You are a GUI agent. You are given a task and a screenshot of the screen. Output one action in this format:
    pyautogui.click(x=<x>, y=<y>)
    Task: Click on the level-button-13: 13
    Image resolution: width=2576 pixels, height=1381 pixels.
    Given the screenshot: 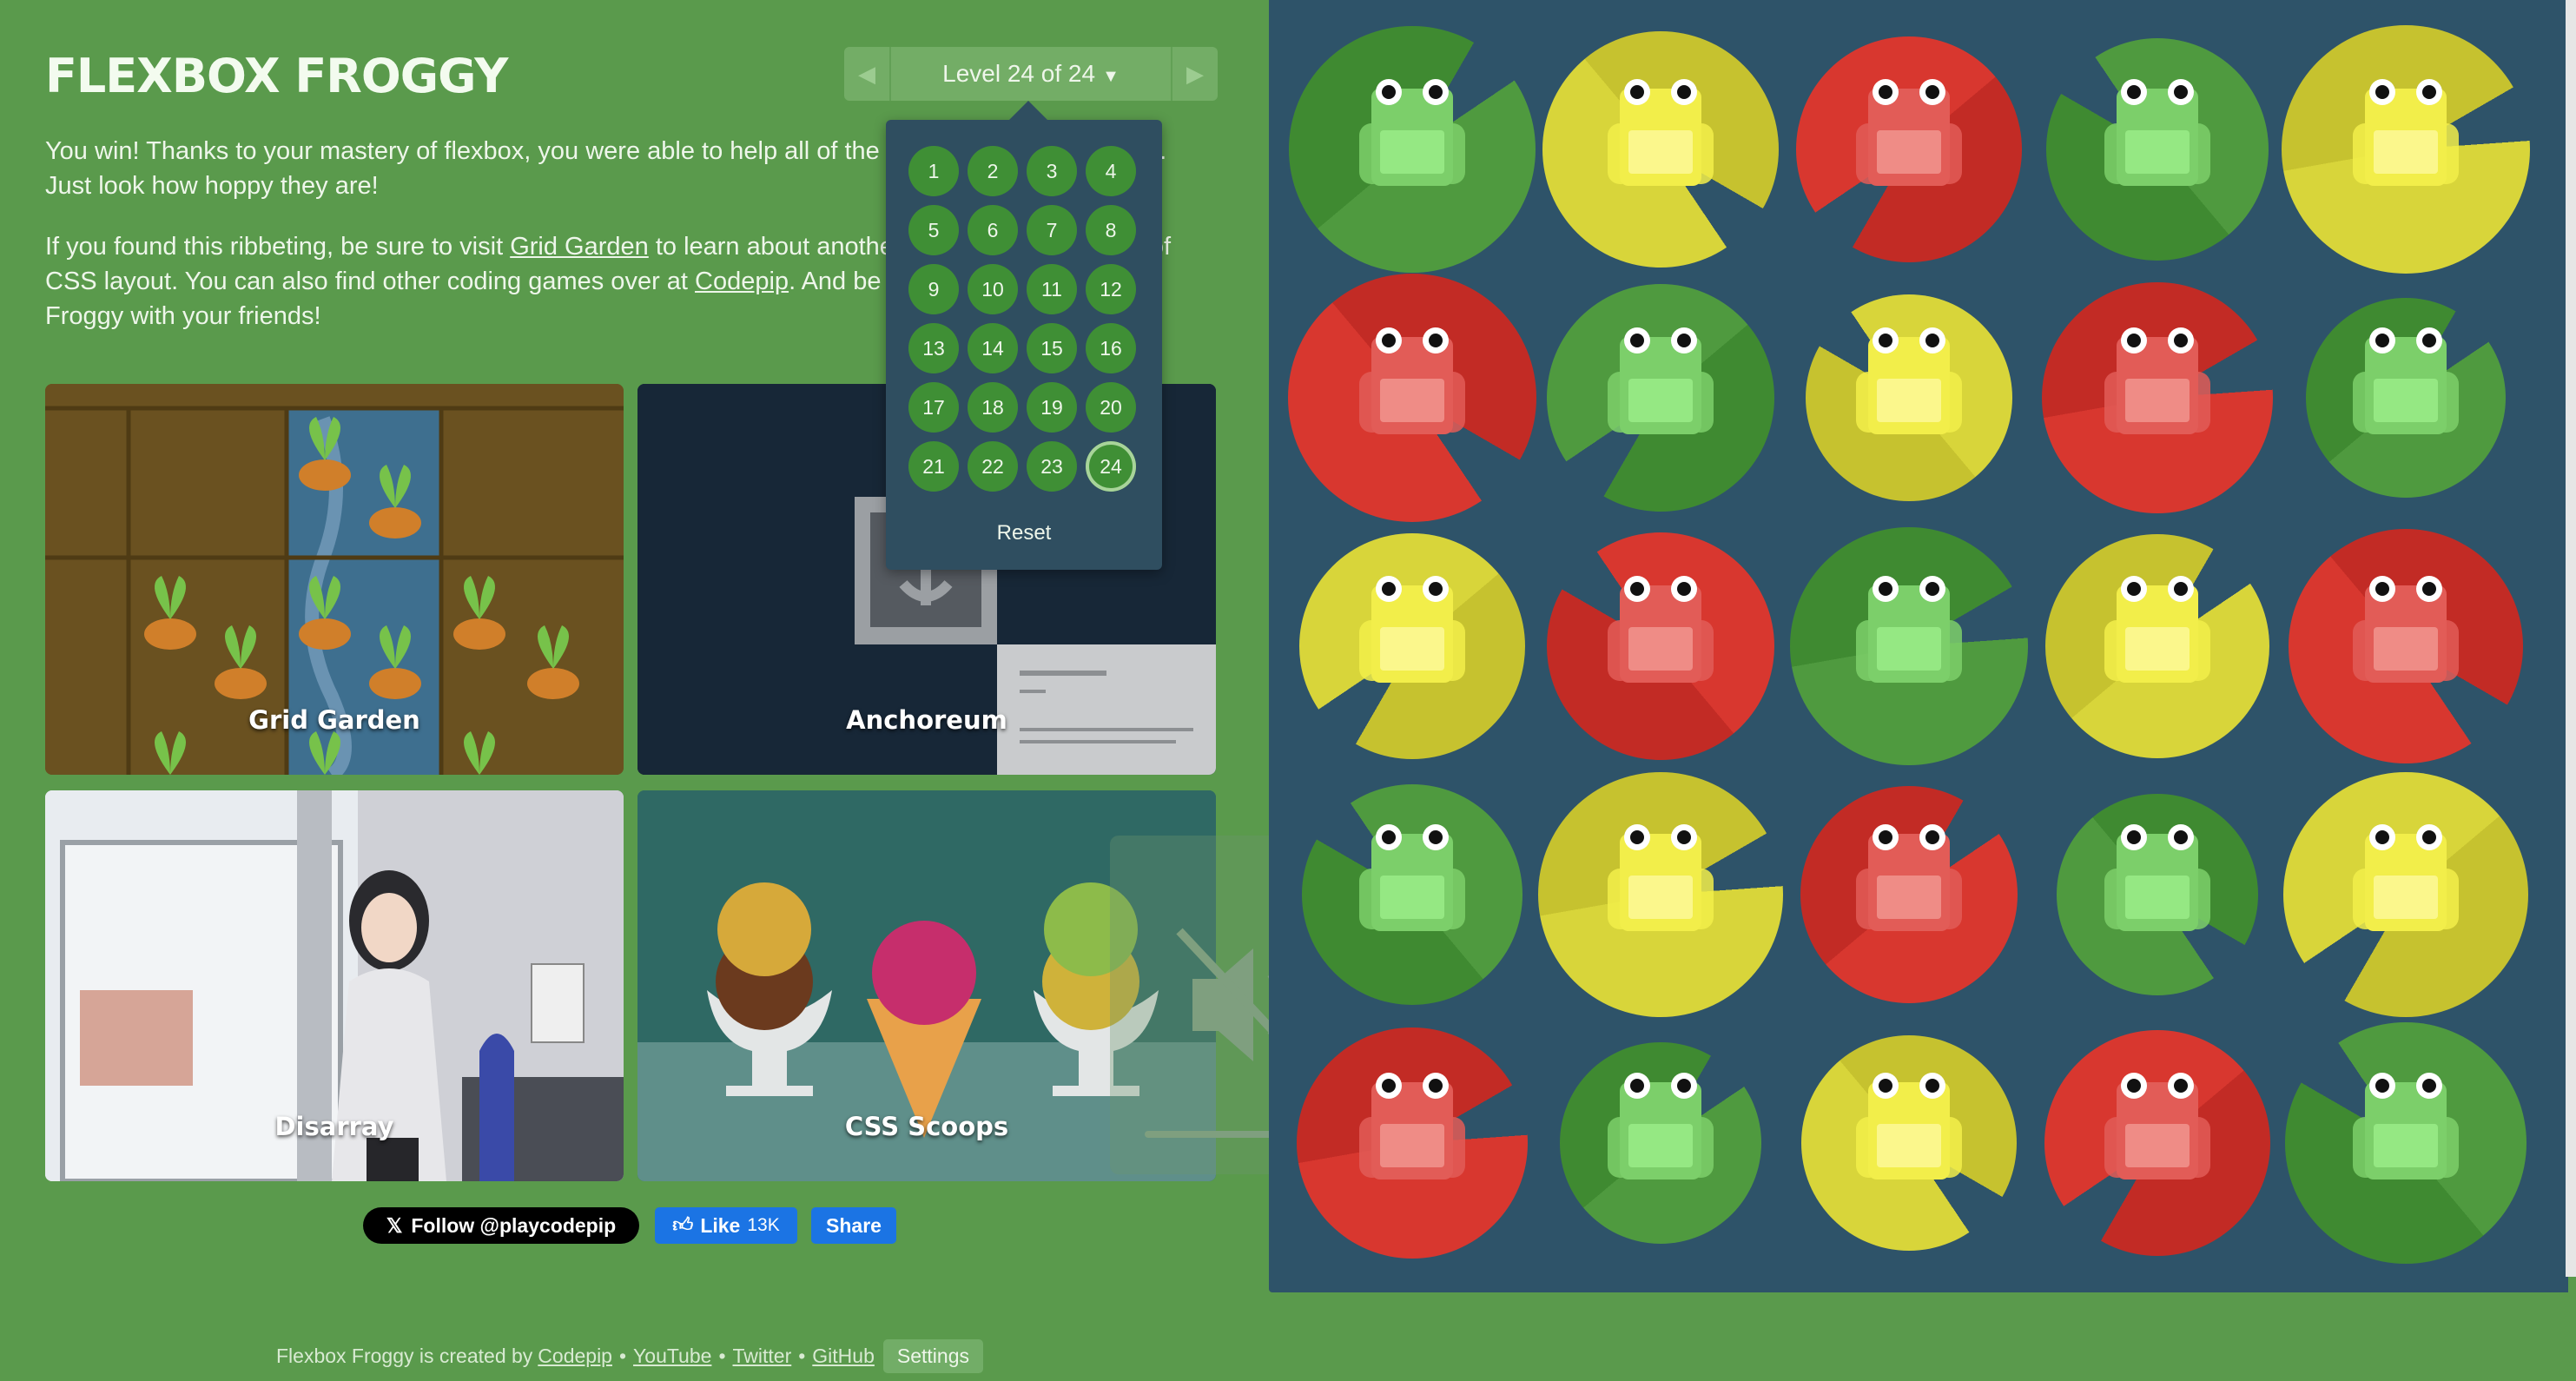 What is the action you would take?
    pyautogui.click(x=934, y=348)
    